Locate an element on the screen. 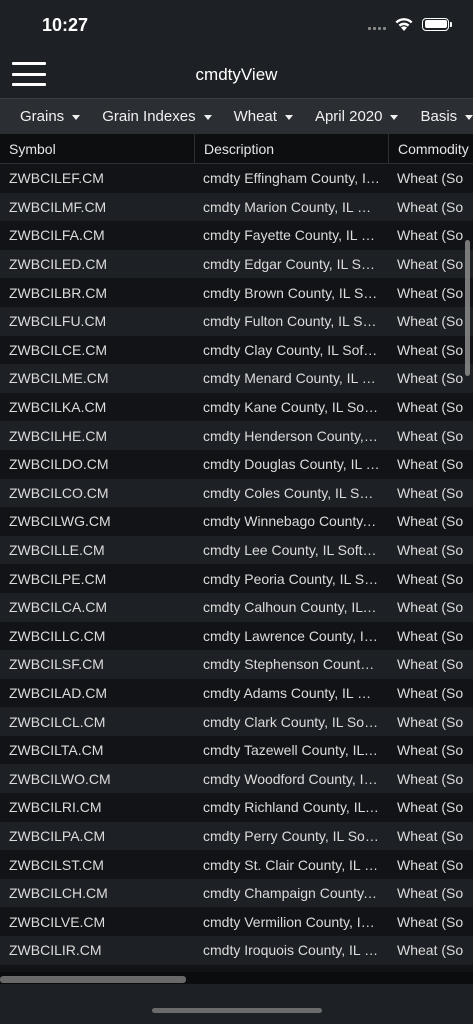  cell-symbol: ZWBCILIR.CM is located at coordinates (55, 950).